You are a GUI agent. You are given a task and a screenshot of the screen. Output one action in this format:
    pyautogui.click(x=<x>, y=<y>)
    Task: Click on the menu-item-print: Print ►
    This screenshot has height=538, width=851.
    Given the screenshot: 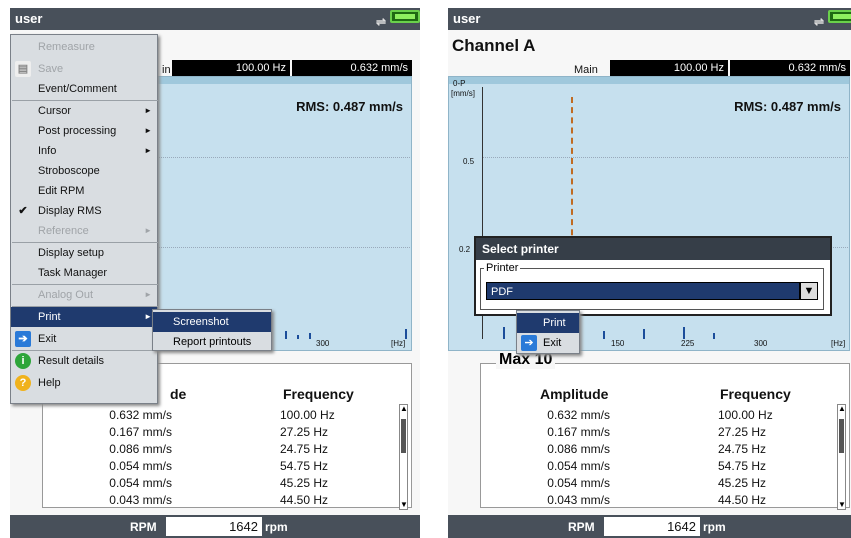 What is the action you would take?
    pyautogui.click(x=84, y=317)
    